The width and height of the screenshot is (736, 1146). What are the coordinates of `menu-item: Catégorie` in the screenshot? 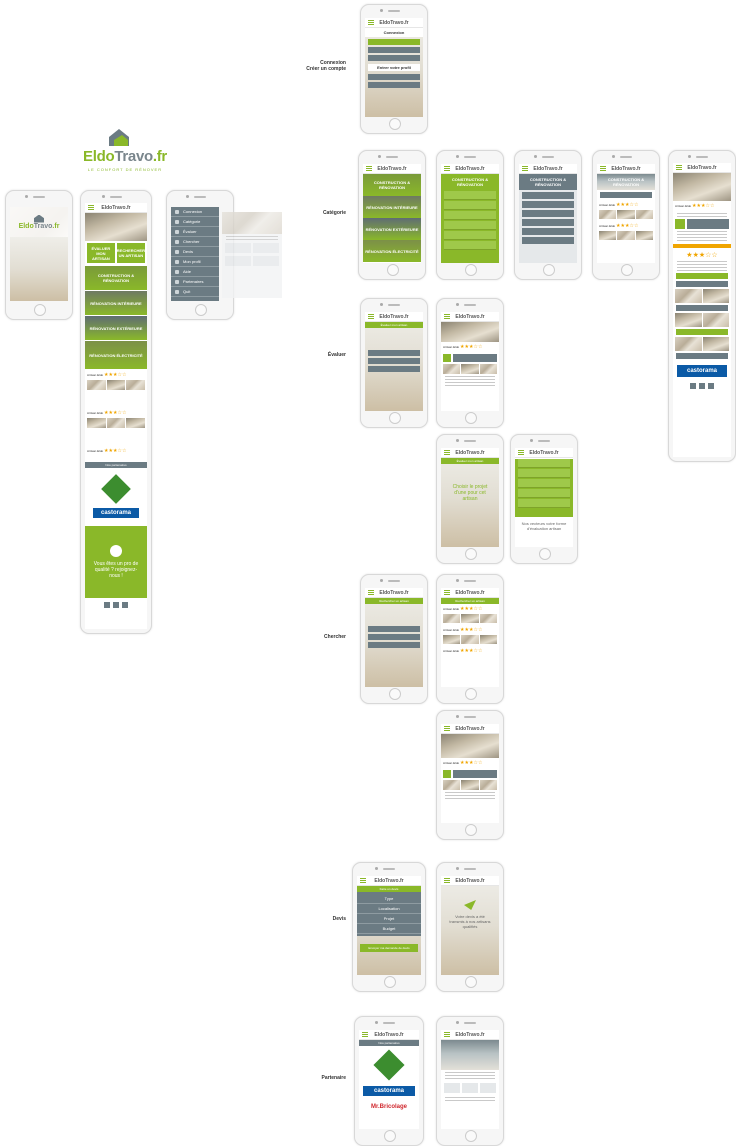 It's located at (195, 222).